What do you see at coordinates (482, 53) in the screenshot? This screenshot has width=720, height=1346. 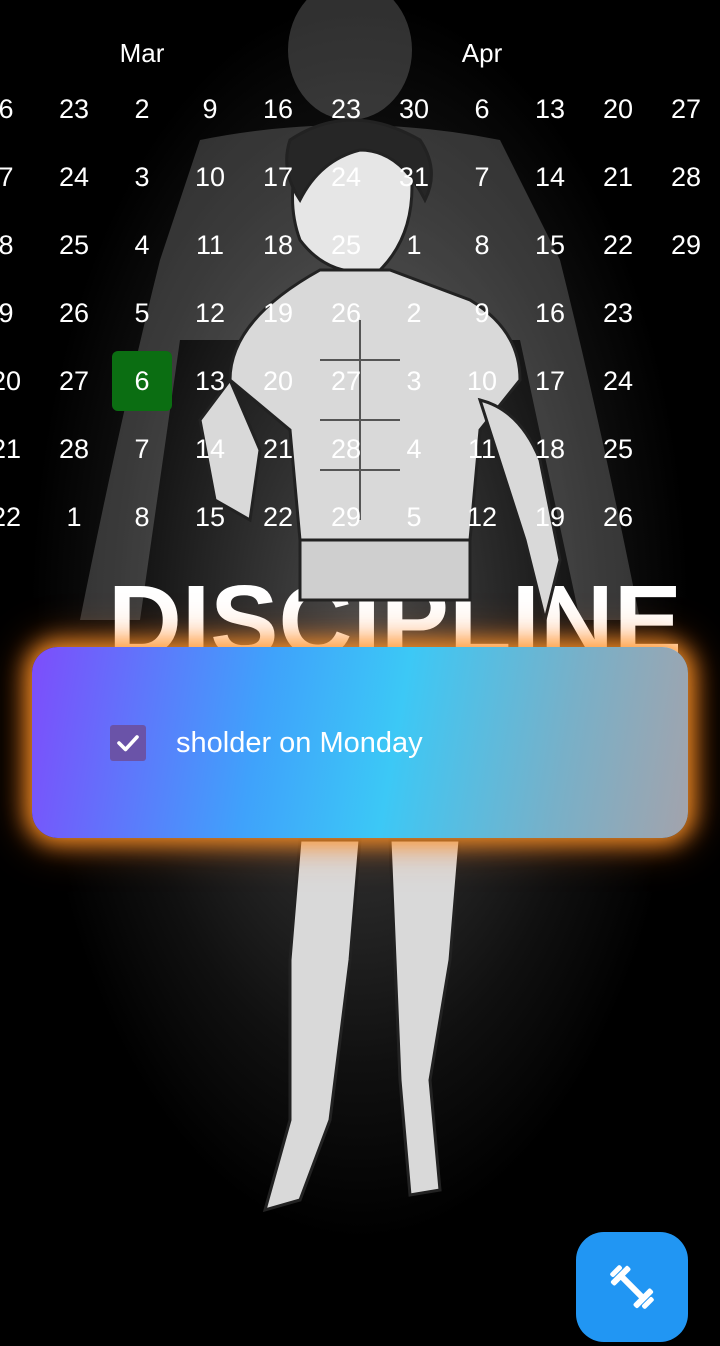 I see `month-label: Apr` at bounding box center [482, 53].